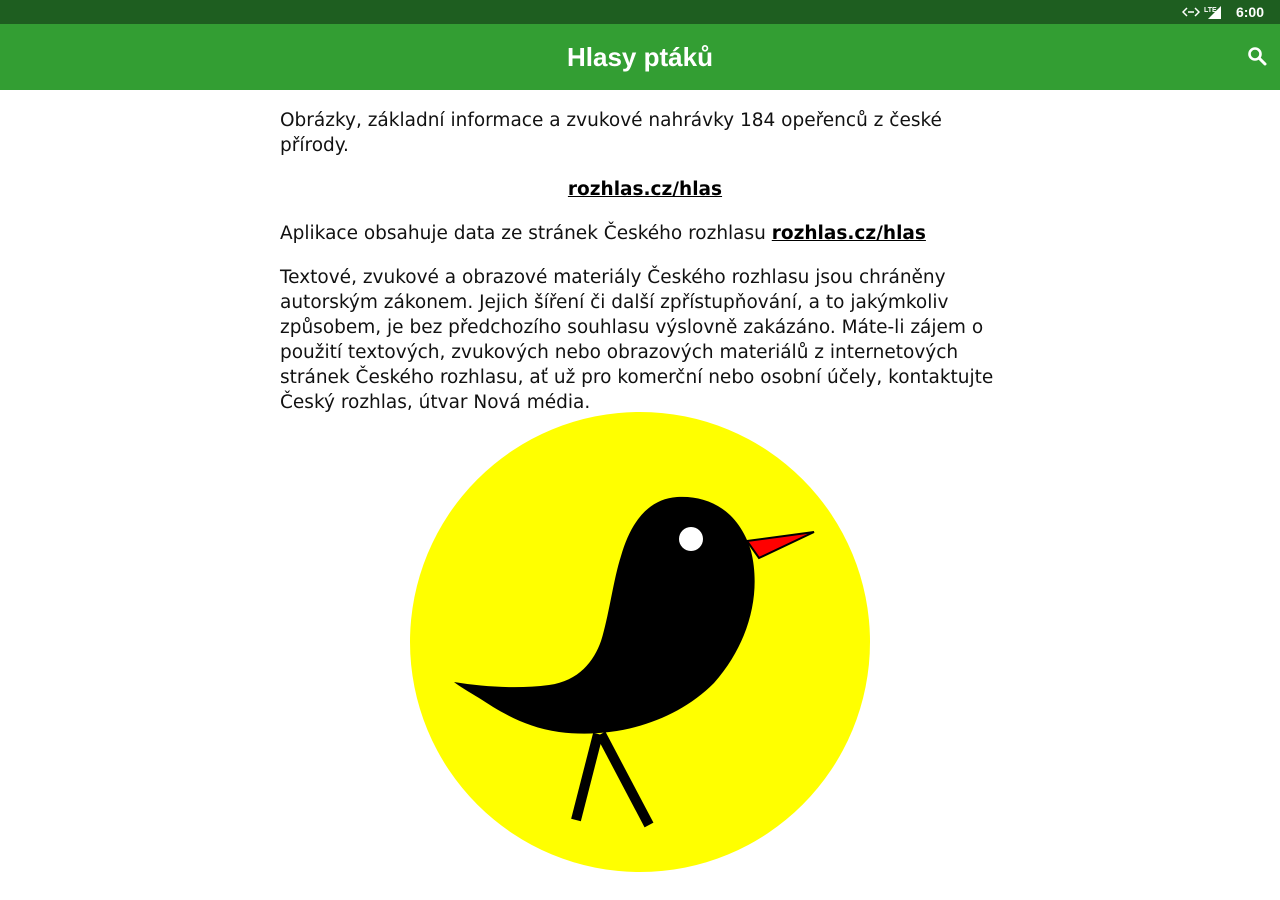 This screenshot has width=1280, height=900. Describe the element at coordinates (849, 233) in the screenshot. I see `rozhlas-link-inline: rozhlas.cz/hlas` at that location.